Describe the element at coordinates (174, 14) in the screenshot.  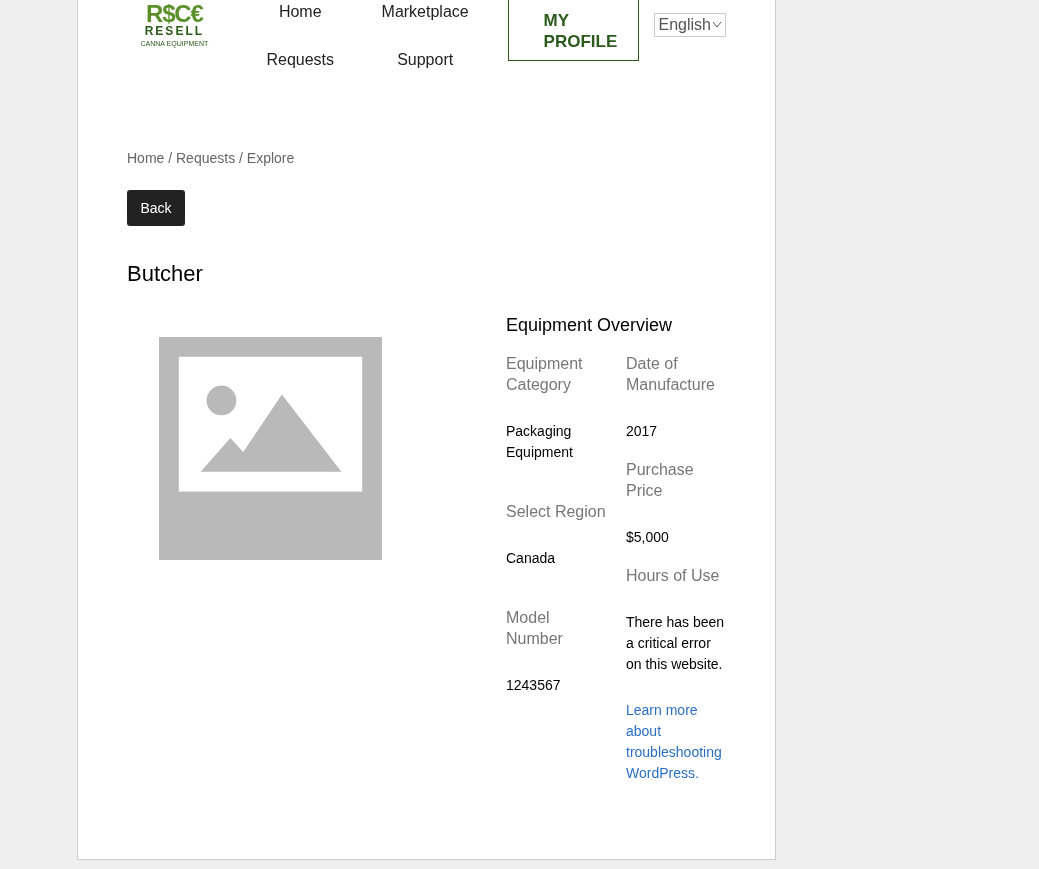
I see `logo-mark: R$C€` at that location.